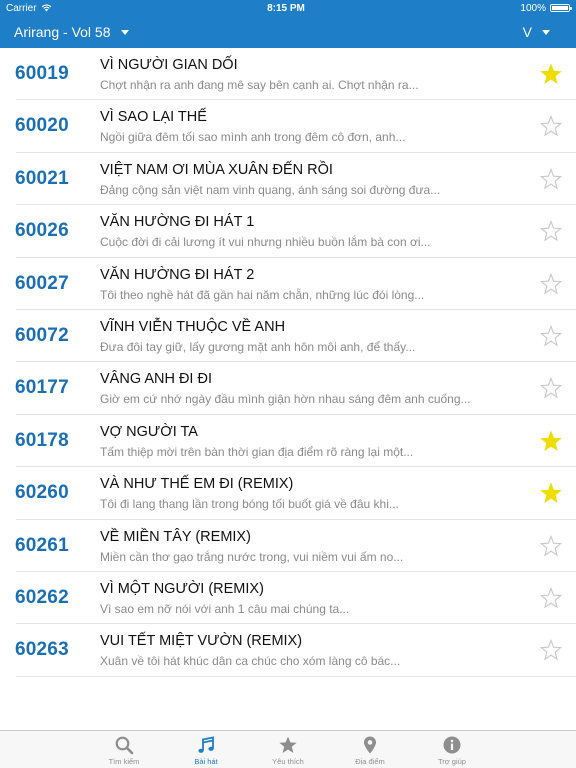  Describe the element at coordinates (561, 8) in the screenshot. I see `battery-icon` at that location.